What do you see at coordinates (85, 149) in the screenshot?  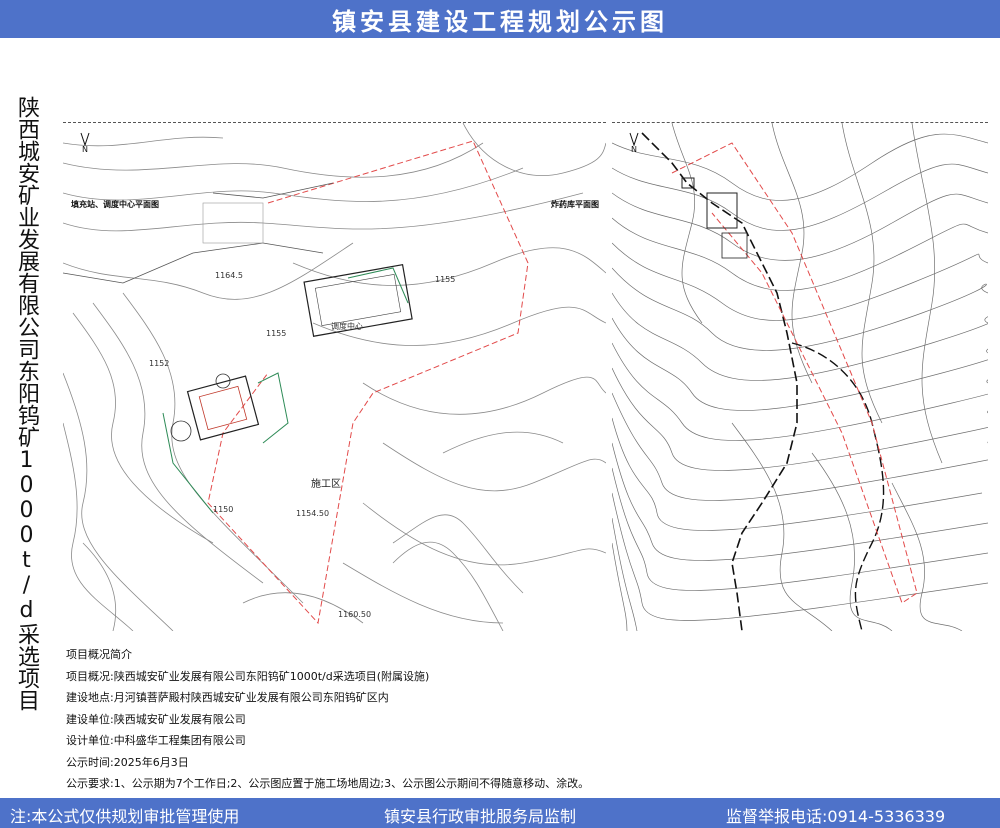 I see `north-label-left: N` at bounding box center [85, 149].